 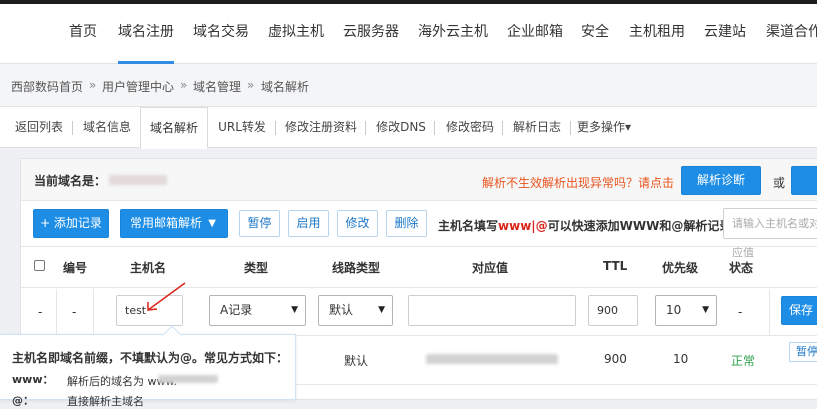 What do you see at coordinates (259, 223) in the screenshot?
I see `pause-button: 暂停` at bounding box center [259, 223].